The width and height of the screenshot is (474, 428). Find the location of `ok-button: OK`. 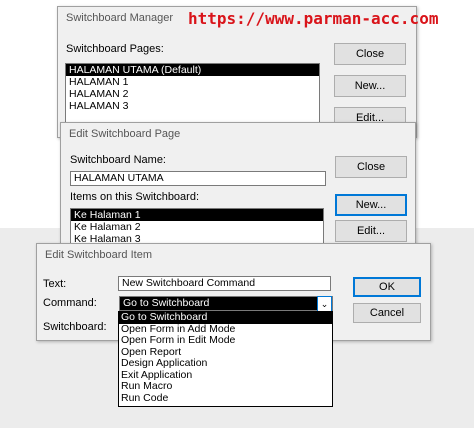

ok-button: OK is located at coordinates (387, 287).